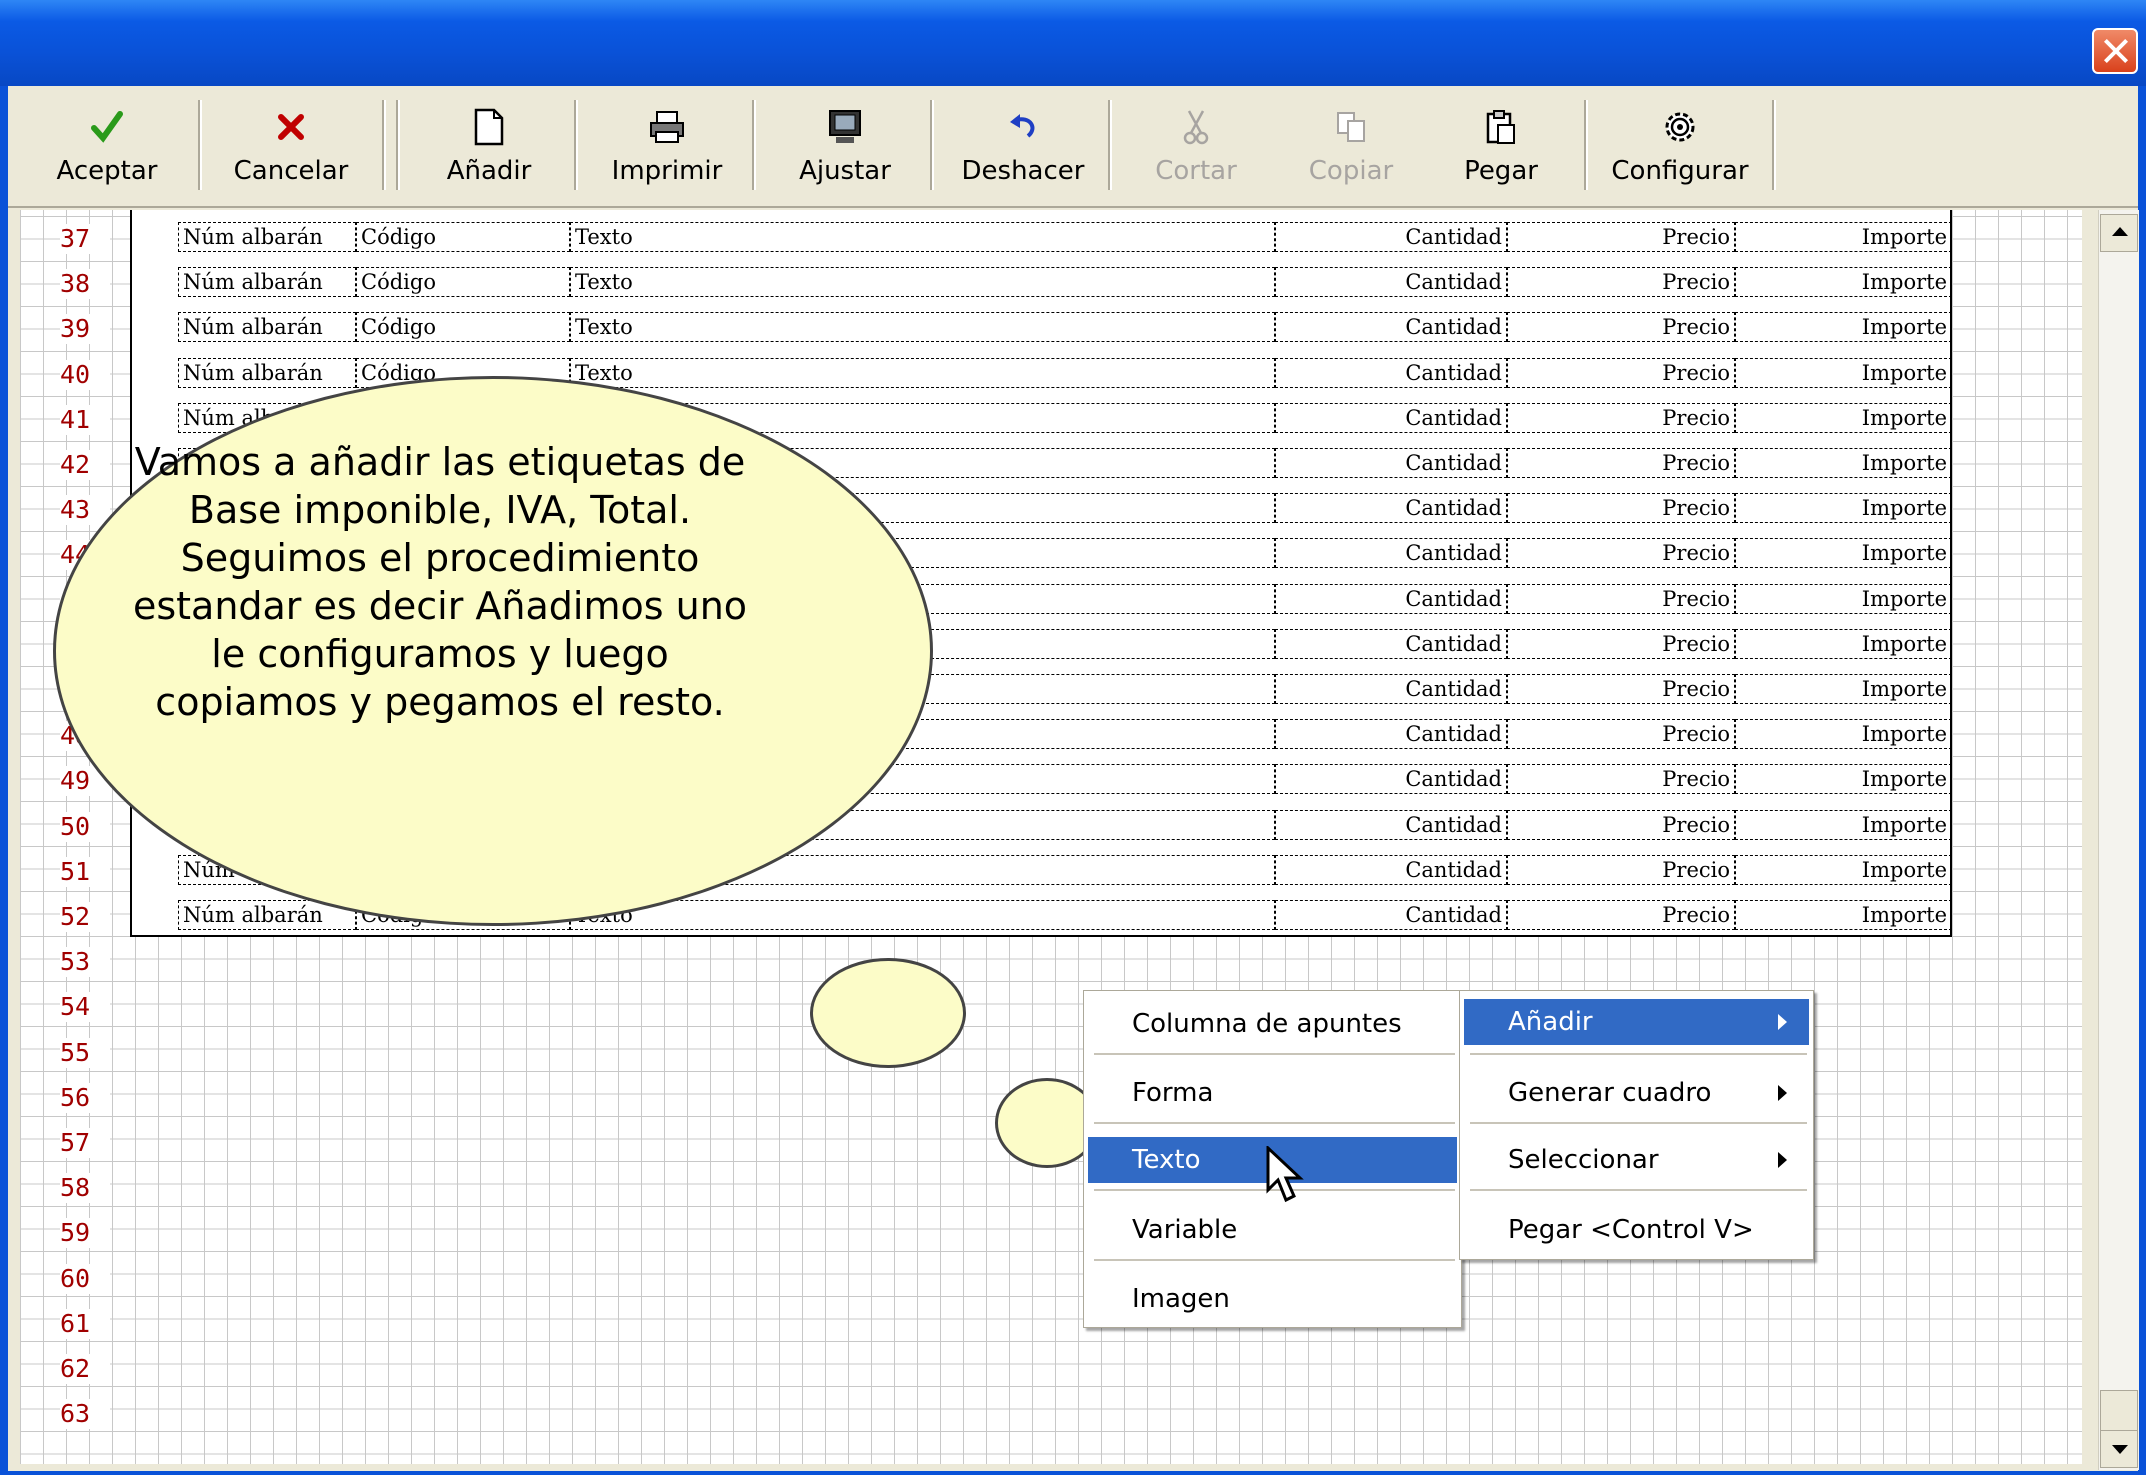 The height and width of the screenshot is (1475, 2146). I want to click on menu-item-generar-cuadro: Generar cuadro, so click(1636, 1093).